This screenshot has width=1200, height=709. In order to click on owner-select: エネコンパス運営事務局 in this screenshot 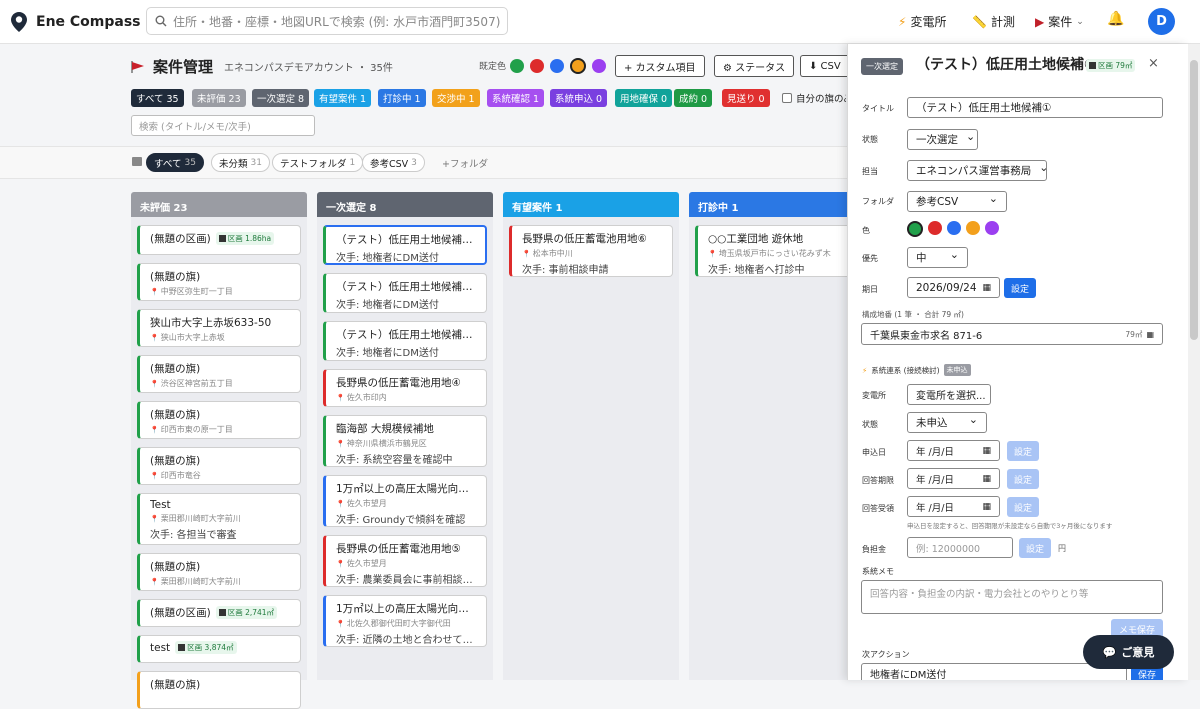, I will do `click(977, 170)`.